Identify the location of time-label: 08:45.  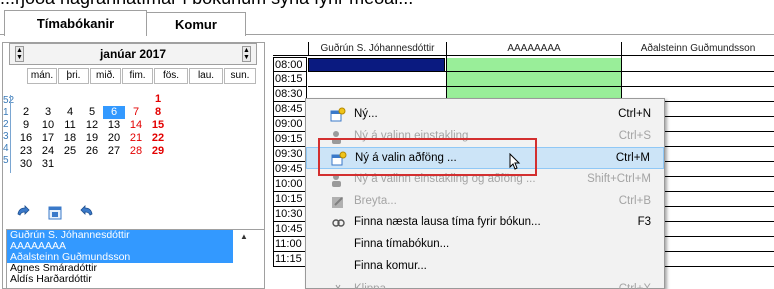
(290, 109).